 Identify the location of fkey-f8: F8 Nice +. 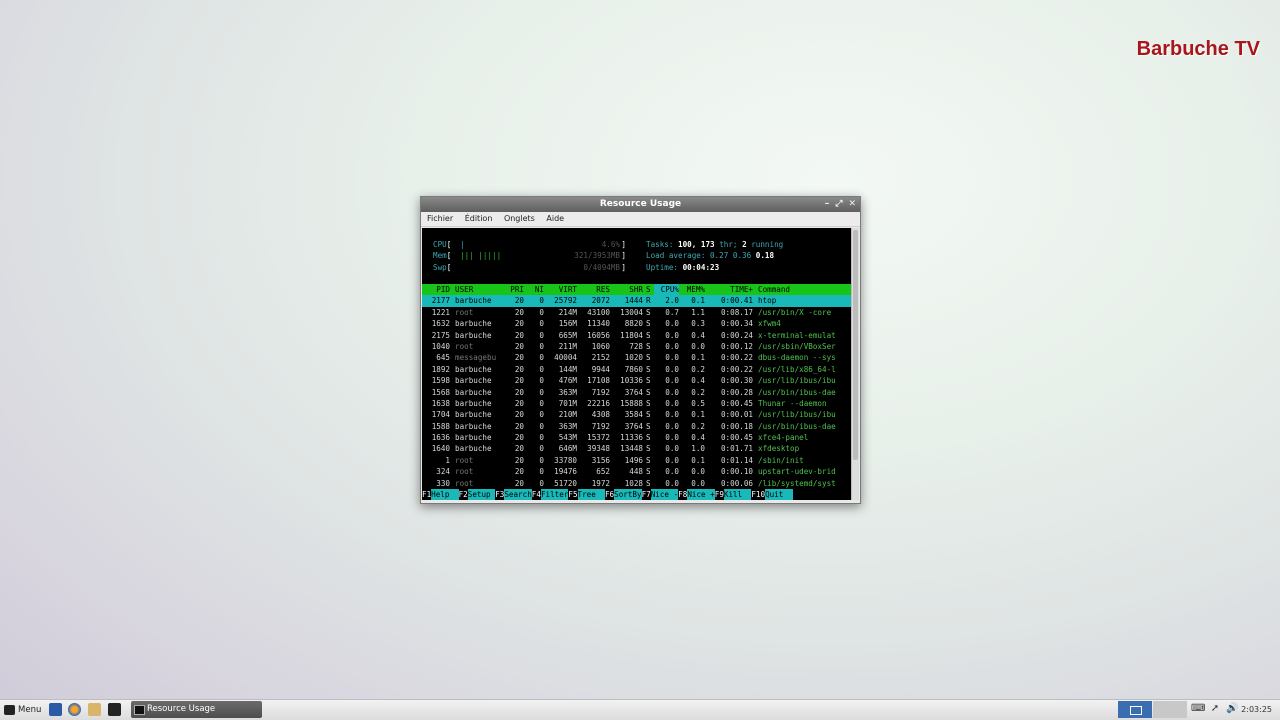
(696, 494).